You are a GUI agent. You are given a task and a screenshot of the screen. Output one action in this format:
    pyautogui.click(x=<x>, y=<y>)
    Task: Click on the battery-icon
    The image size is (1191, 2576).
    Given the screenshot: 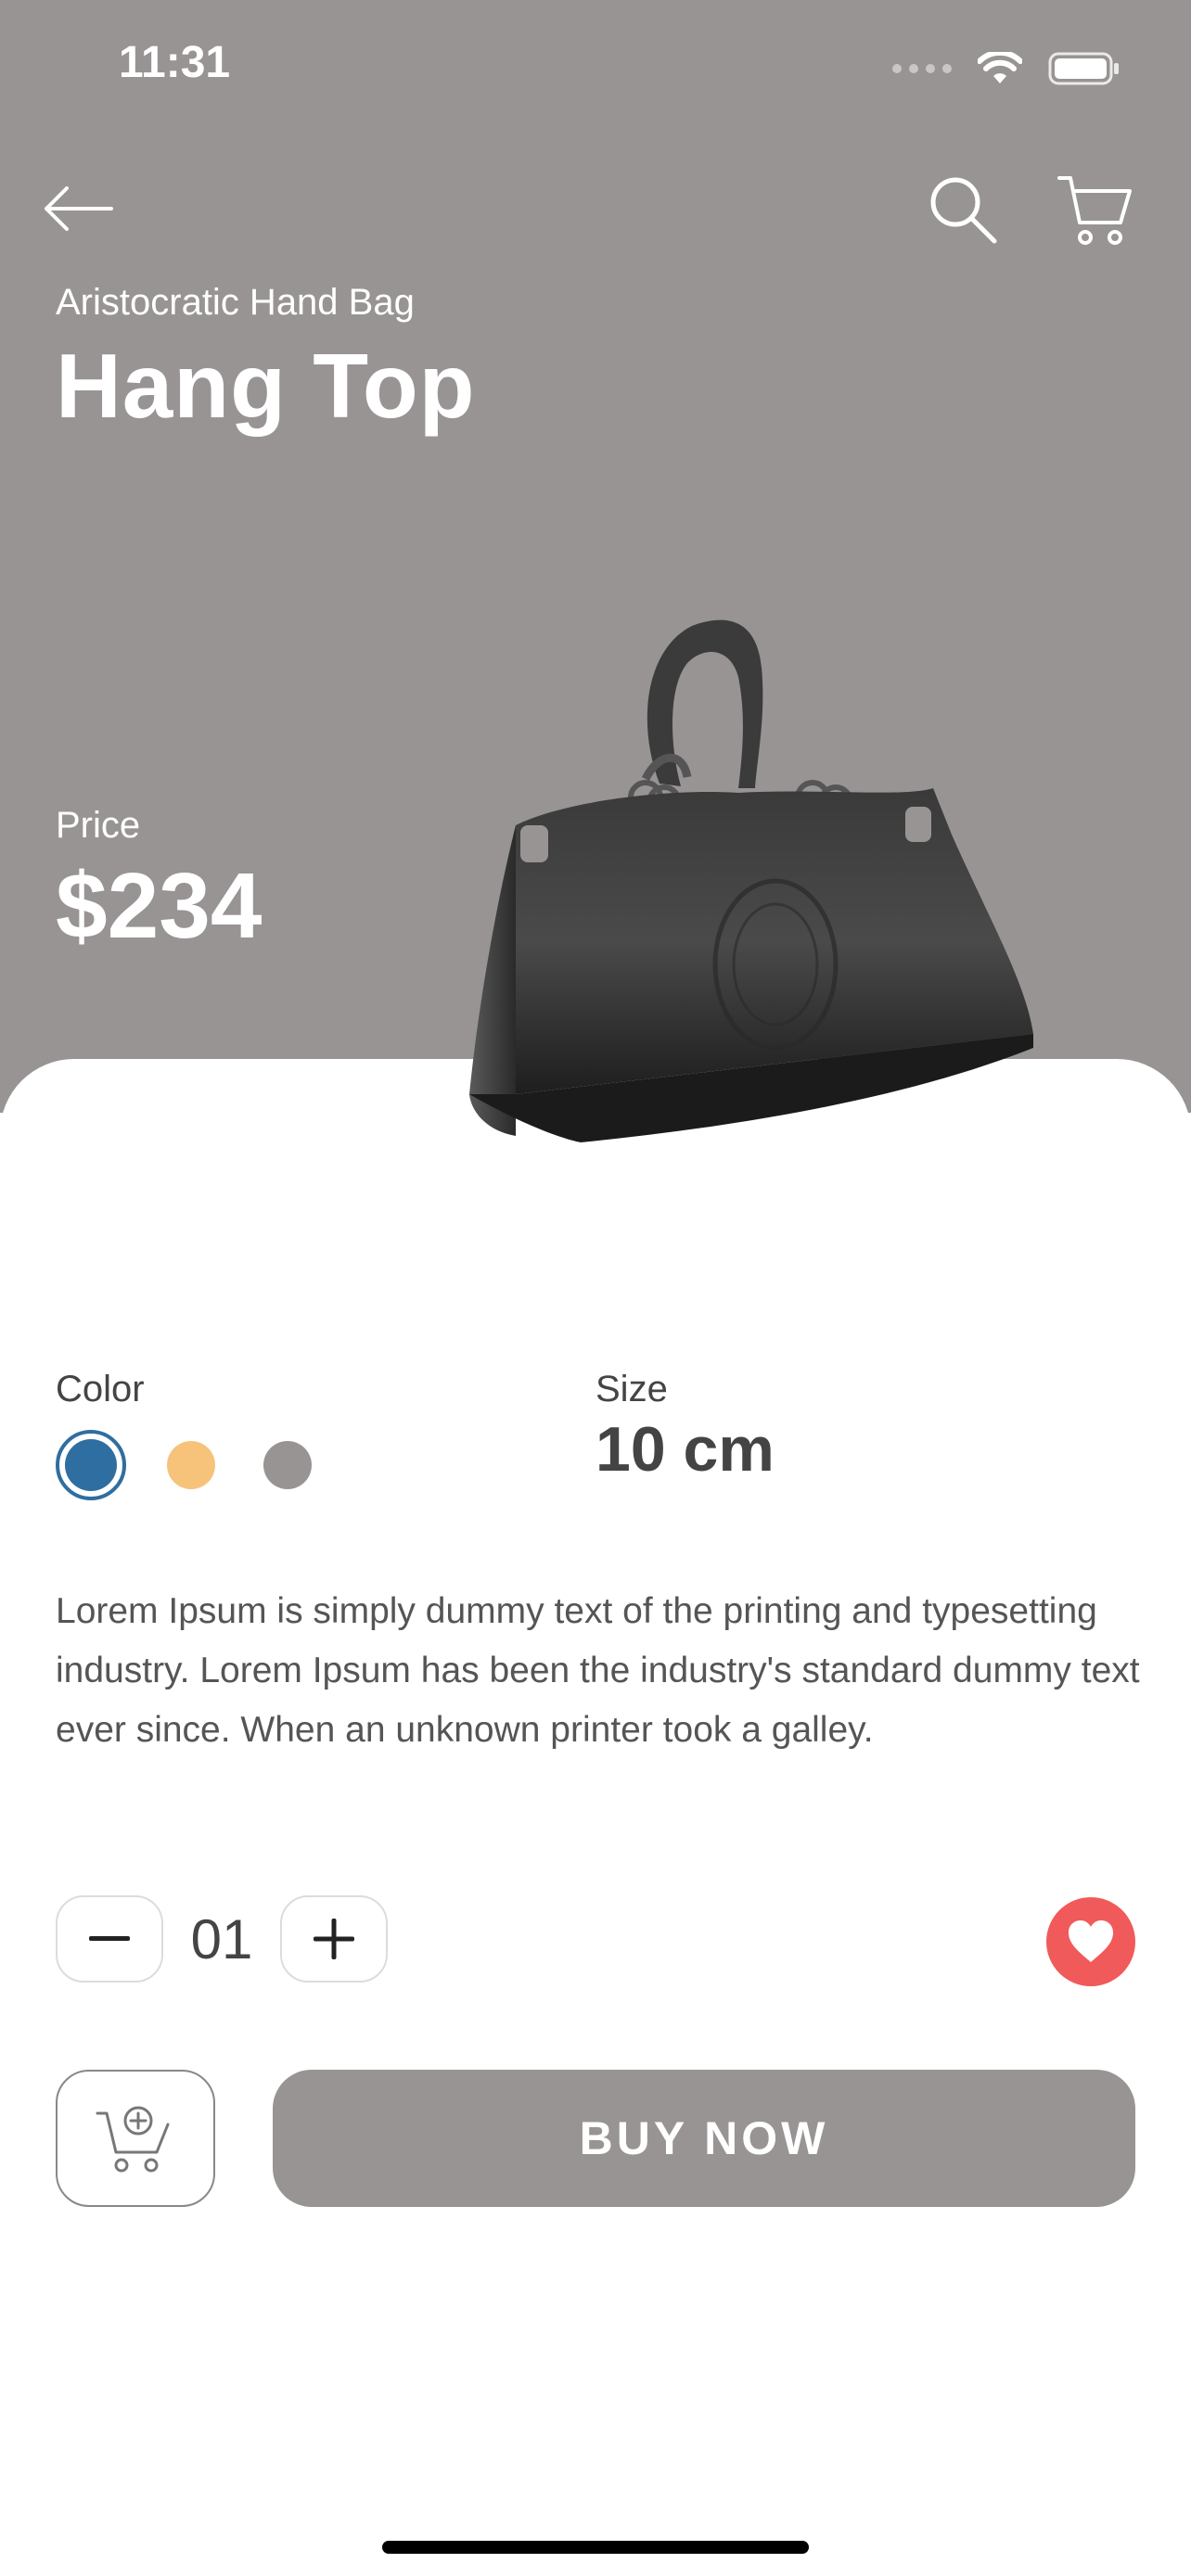 What is the action you would take?
    pyautogui.click(x=1084, y=68)
    